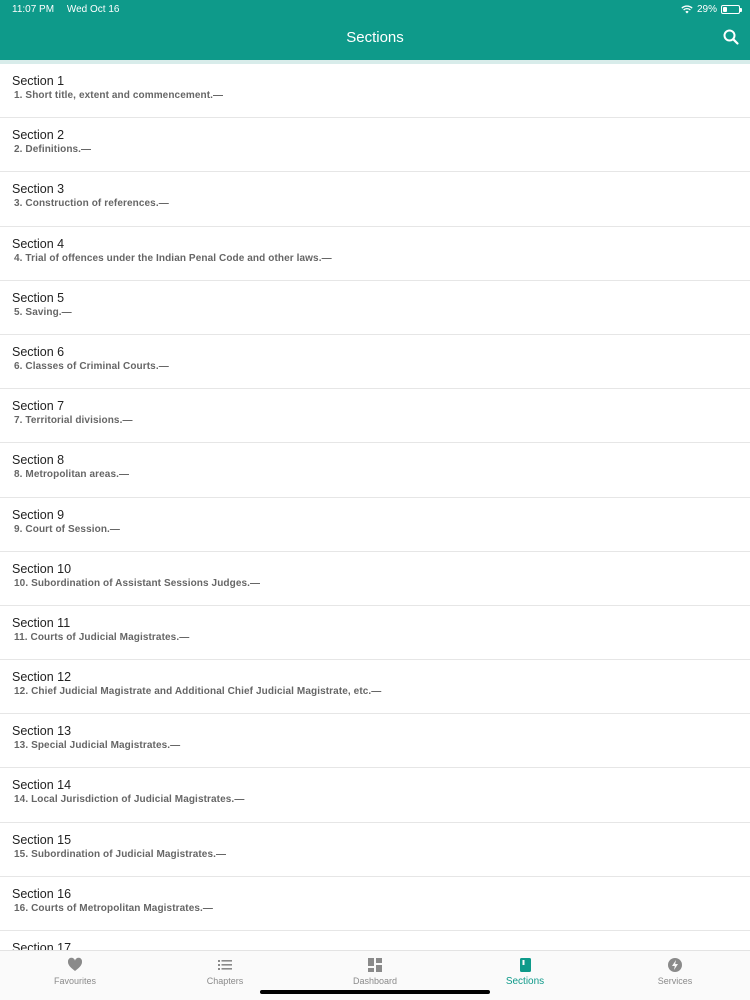  Describe the element at coordinates (375, 145) in the screenshot. I see `list-item: Section 2 2. Definitions.—` at that location.